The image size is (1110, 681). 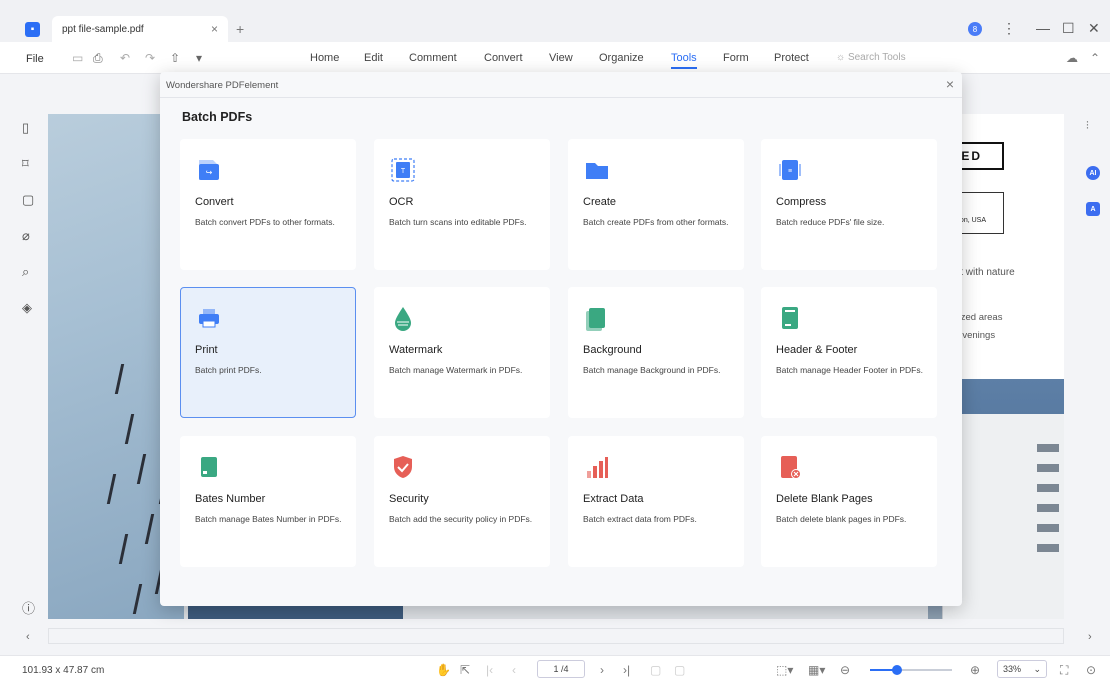 What do you see at coordinates (897, 670) in the screenshot?
I see `zoom-slider-knob` at bounding box center [897, 670].